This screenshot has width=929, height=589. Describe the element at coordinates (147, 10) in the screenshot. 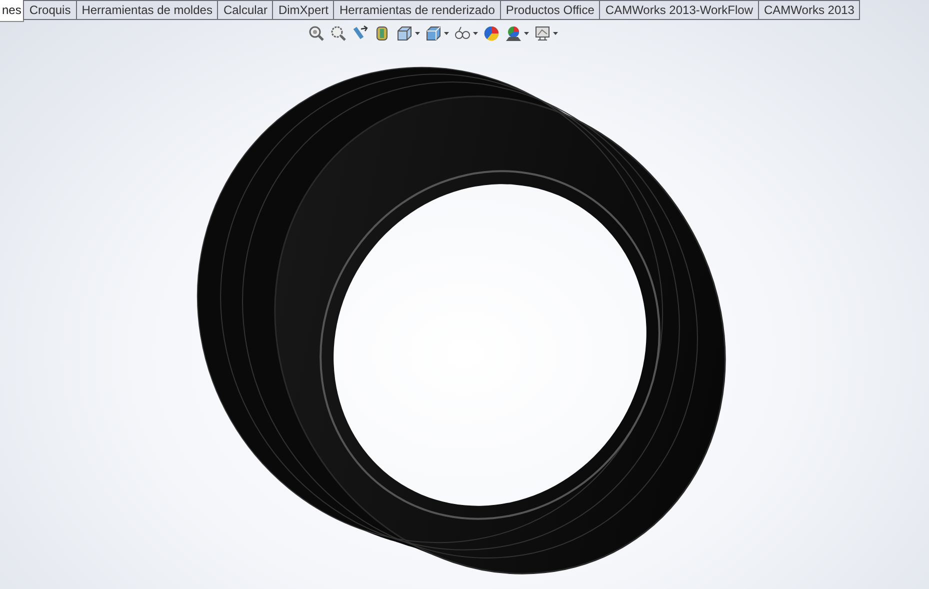

I see `ribbon-tab: Herramientas de moldes` at that location.